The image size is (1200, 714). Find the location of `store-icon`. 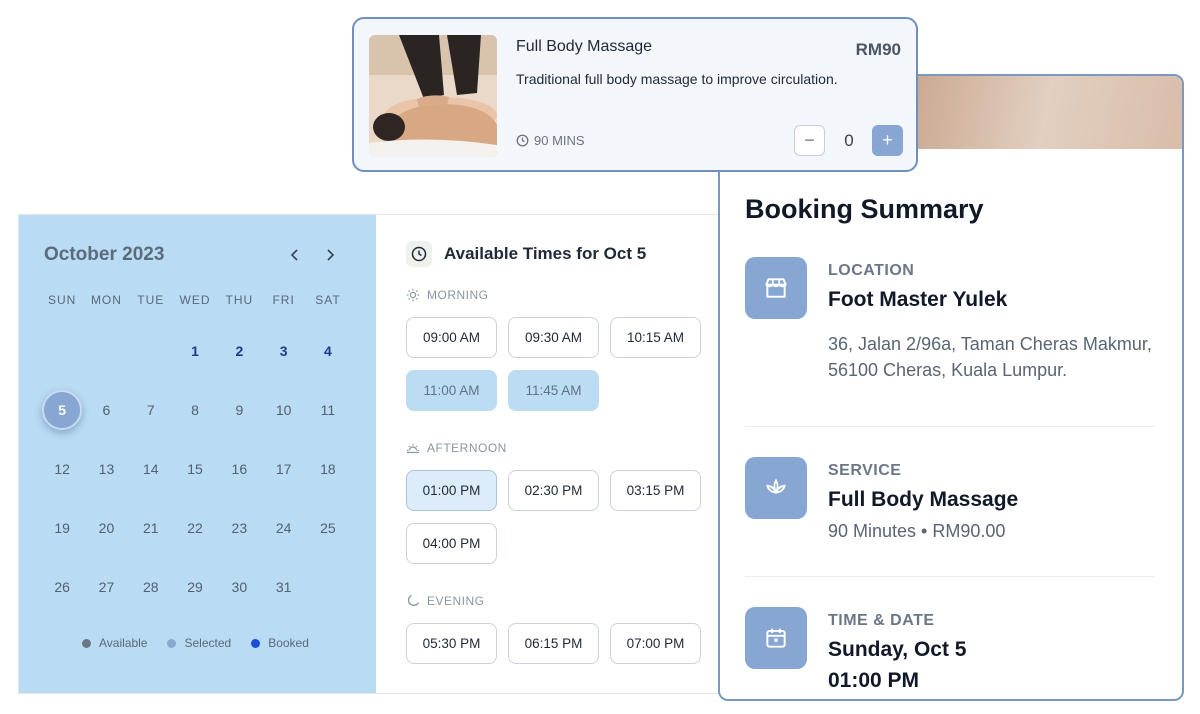

store-icon is located at coordinates (776, 288).